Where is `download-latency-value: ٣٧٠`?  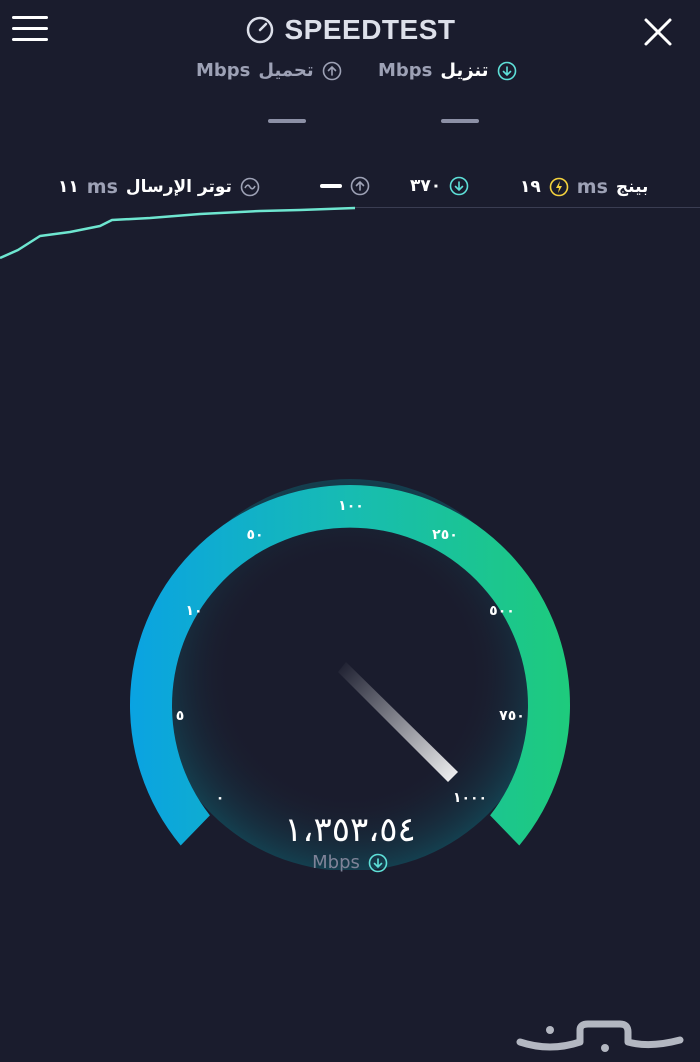
download-latency-value: ٣٧٠ is located at coordinates (426, 186).